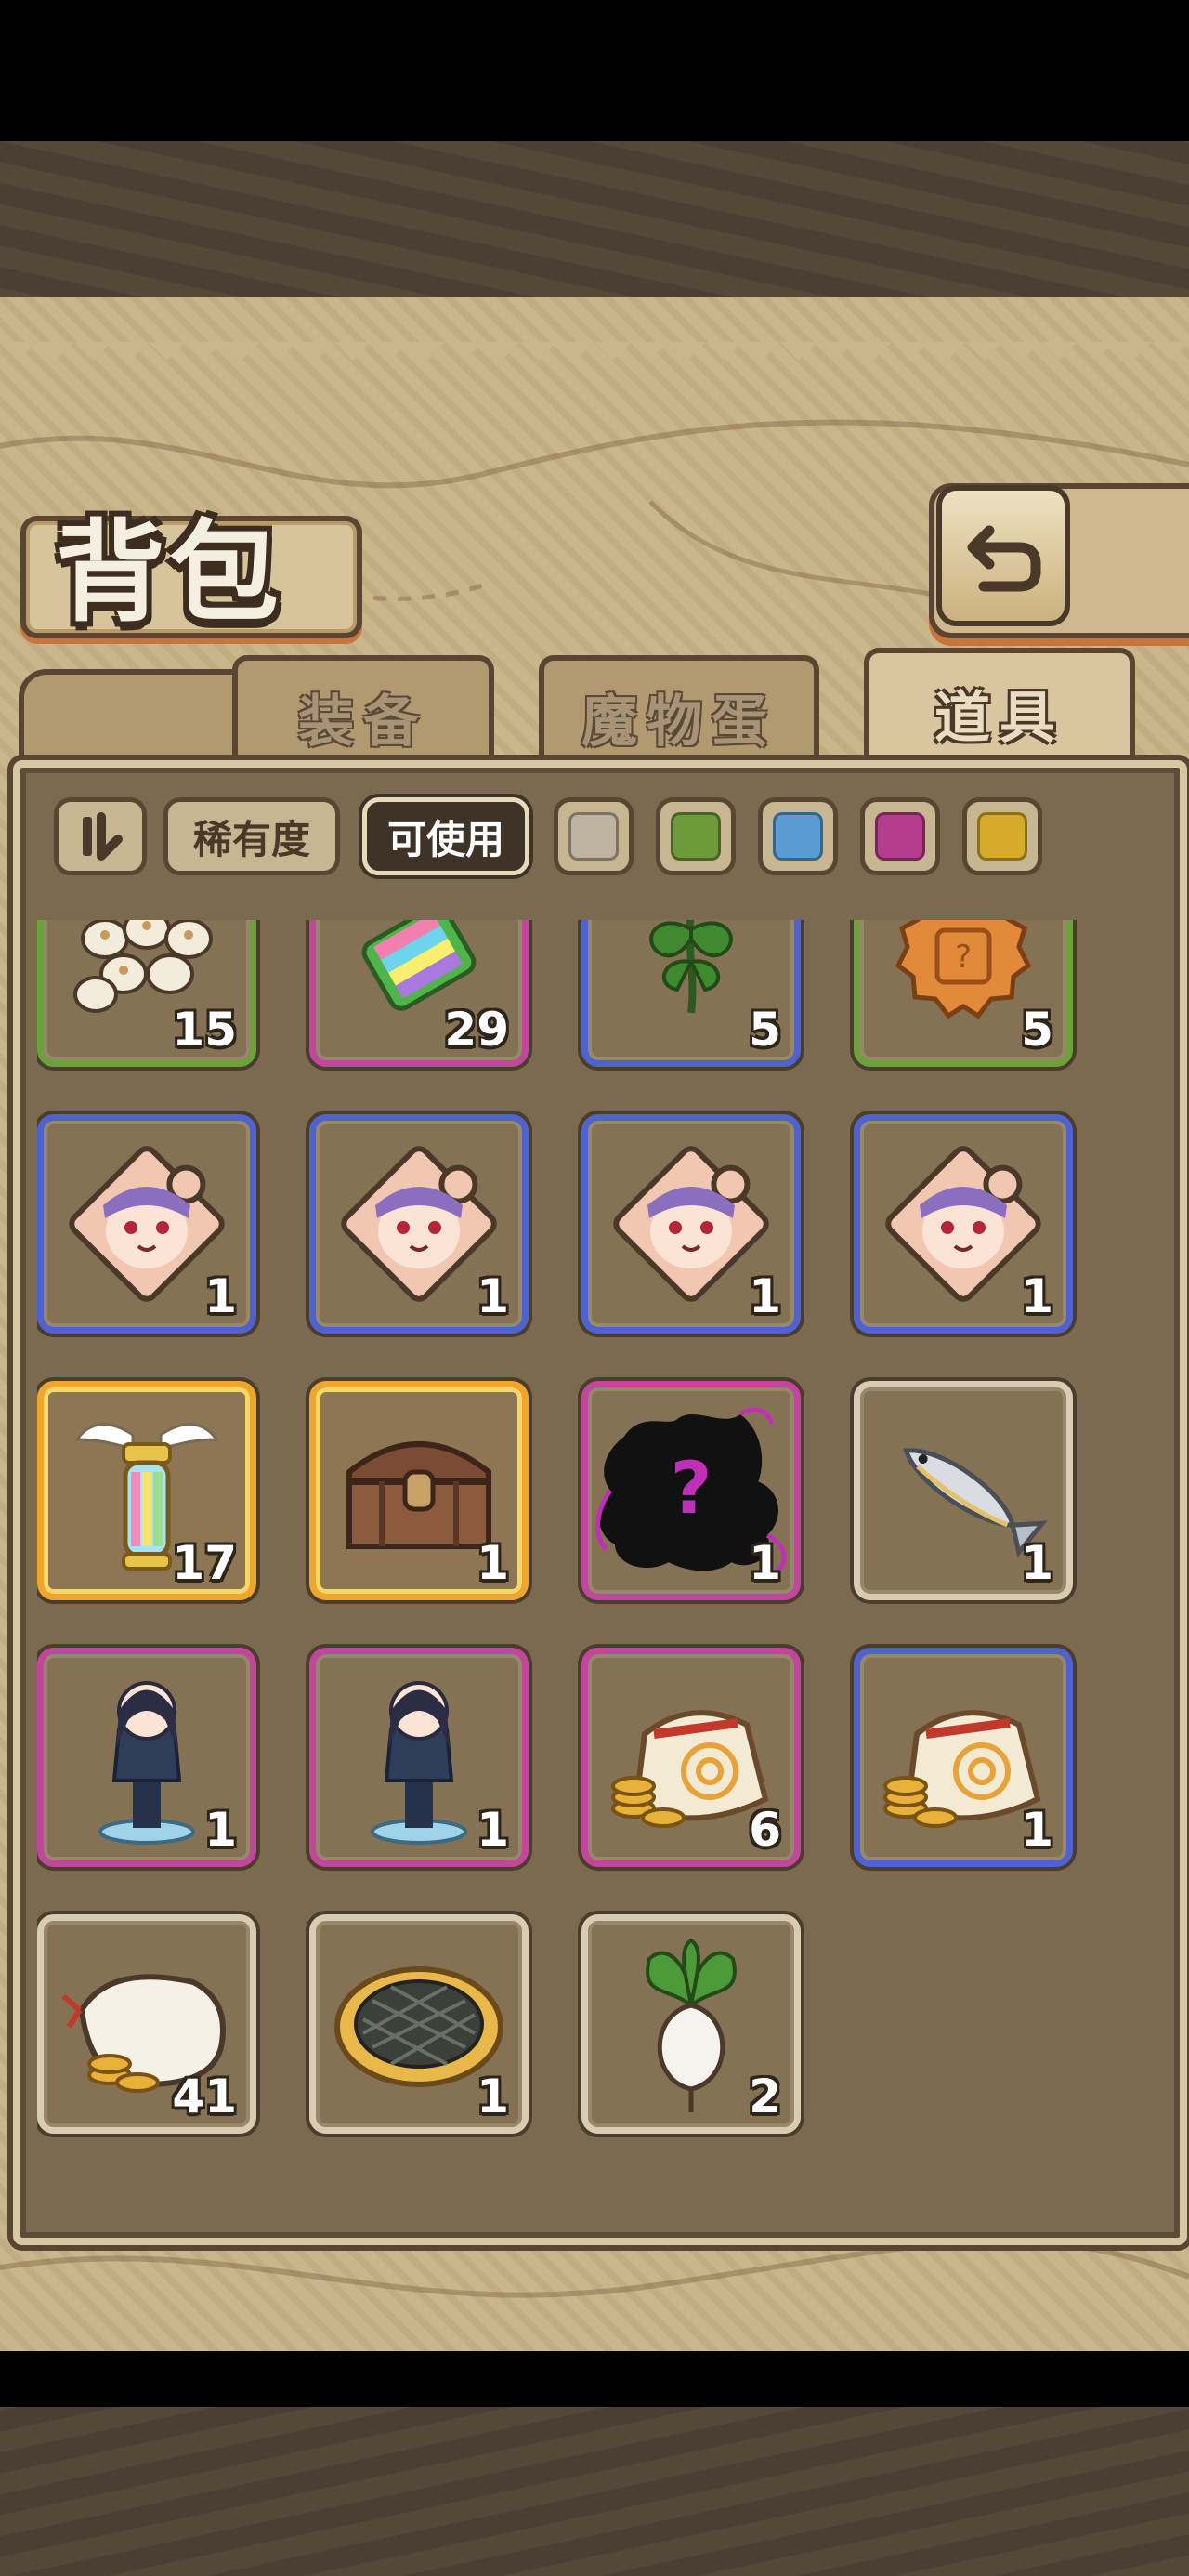 The height and width of the screenshot is (2576, 1189). Describe the element at coordinates (419, 993) in the screenshot. I see `item-slot-rainbow-ticket: 29` at that location.